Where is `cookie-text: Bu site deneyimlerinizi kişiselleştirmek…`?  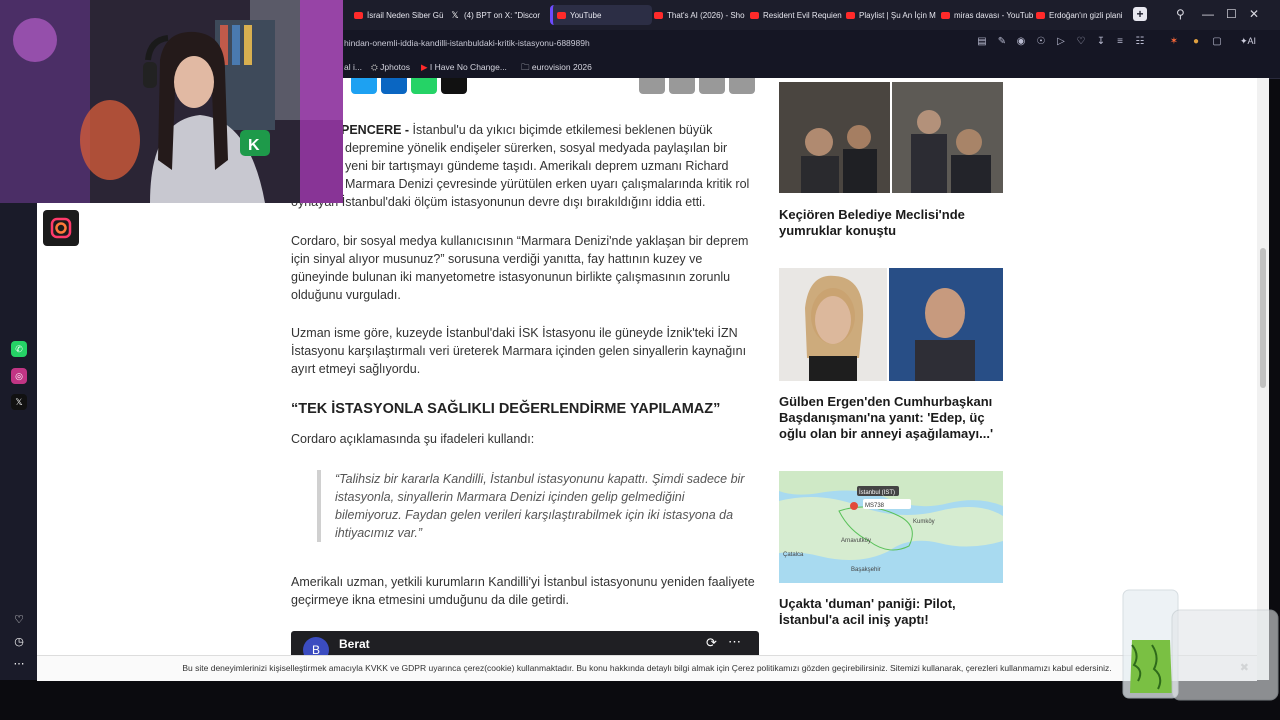
cookie-text: Bu site deneyimlerinizi kişiselleştirmek… is located at coordinates (647, 668).